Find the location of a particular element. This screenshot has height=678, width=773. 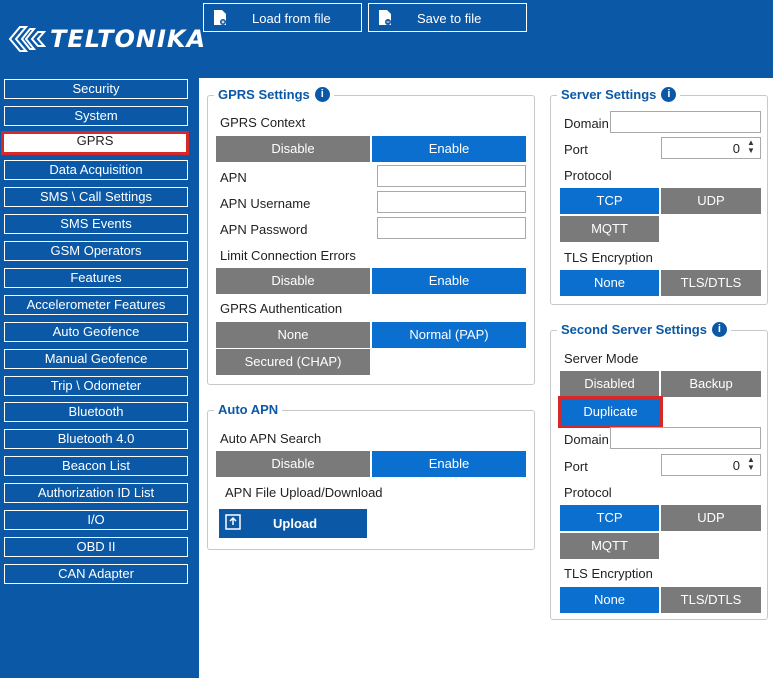

server-domain-input is located at coordinates (685, 122).